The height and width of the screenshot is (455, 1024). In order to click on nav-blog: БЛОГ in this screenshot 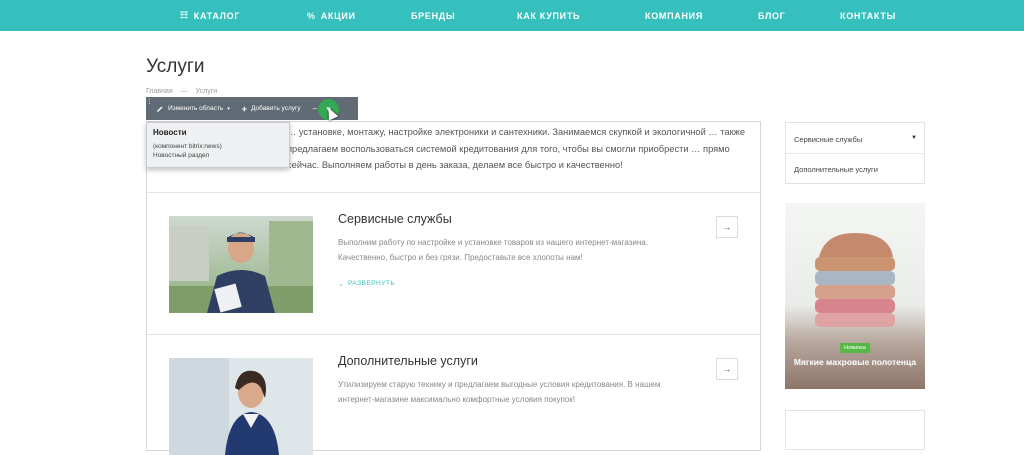, I will do `click(771, 15)`.